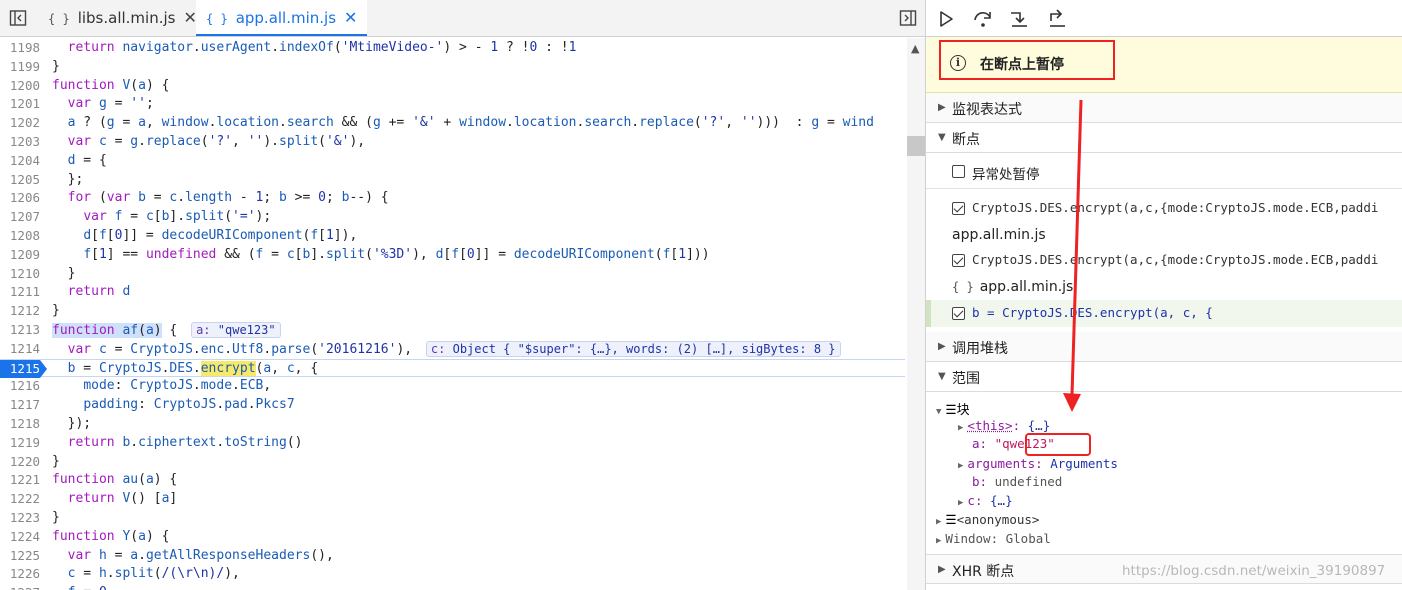  I want to click on watermark: https://blog.csdn.net/weixin_39190897, so click(1254, 571).